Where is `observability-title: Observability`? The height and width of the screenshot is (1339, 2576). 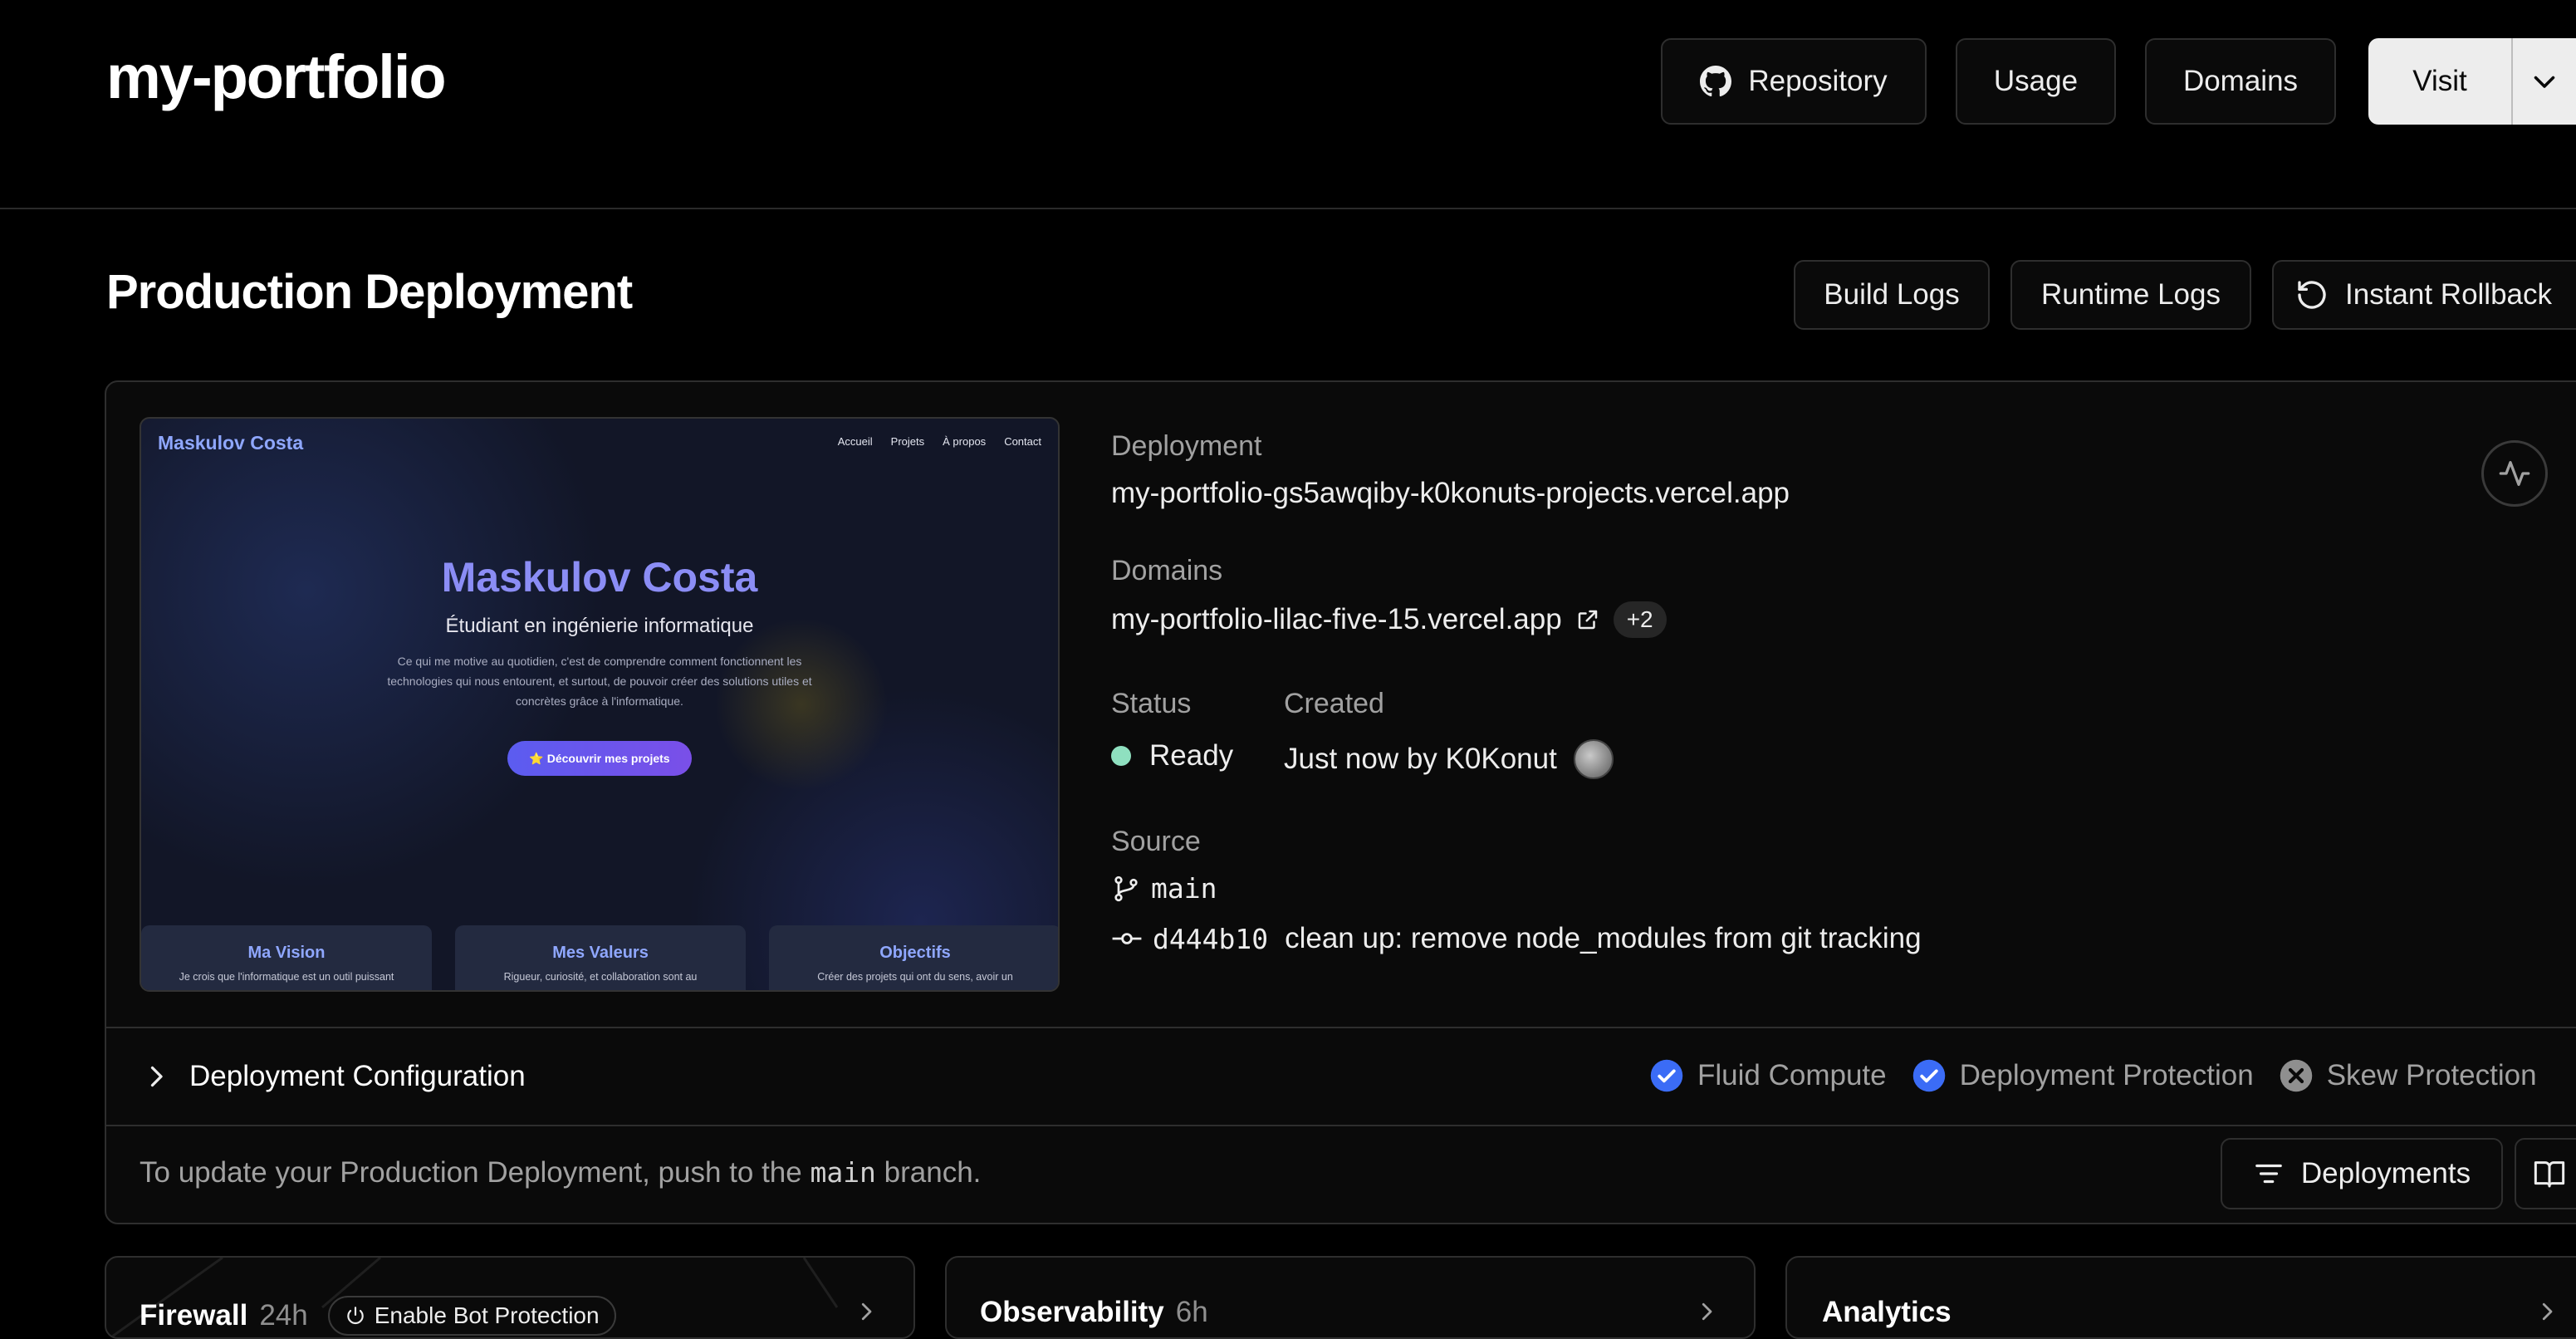
observability-title: Observability is located at coordinates (1072, 1312).